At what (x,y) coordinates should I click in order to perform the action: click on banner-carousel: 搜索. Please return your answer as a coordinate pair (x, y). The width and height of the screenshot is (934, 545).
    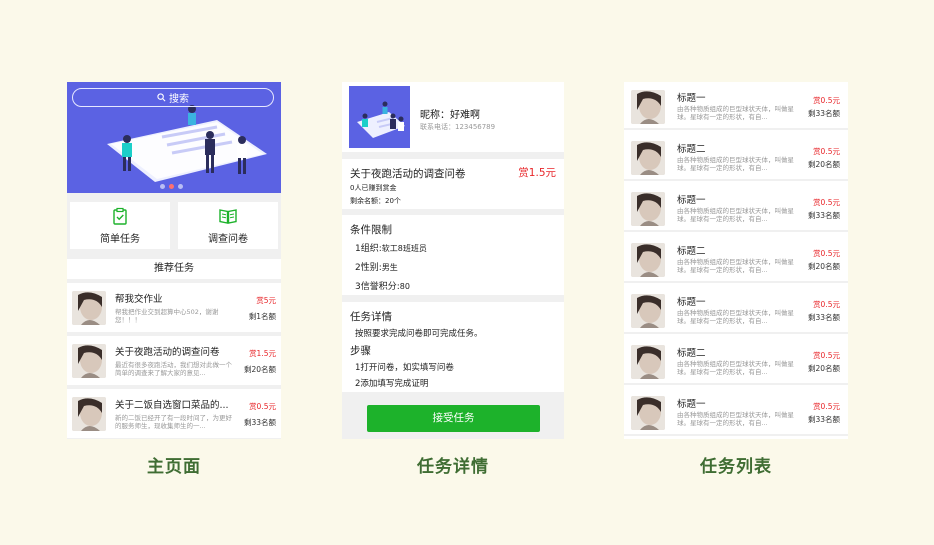
    Looking at the image, I should click on (174, 137).